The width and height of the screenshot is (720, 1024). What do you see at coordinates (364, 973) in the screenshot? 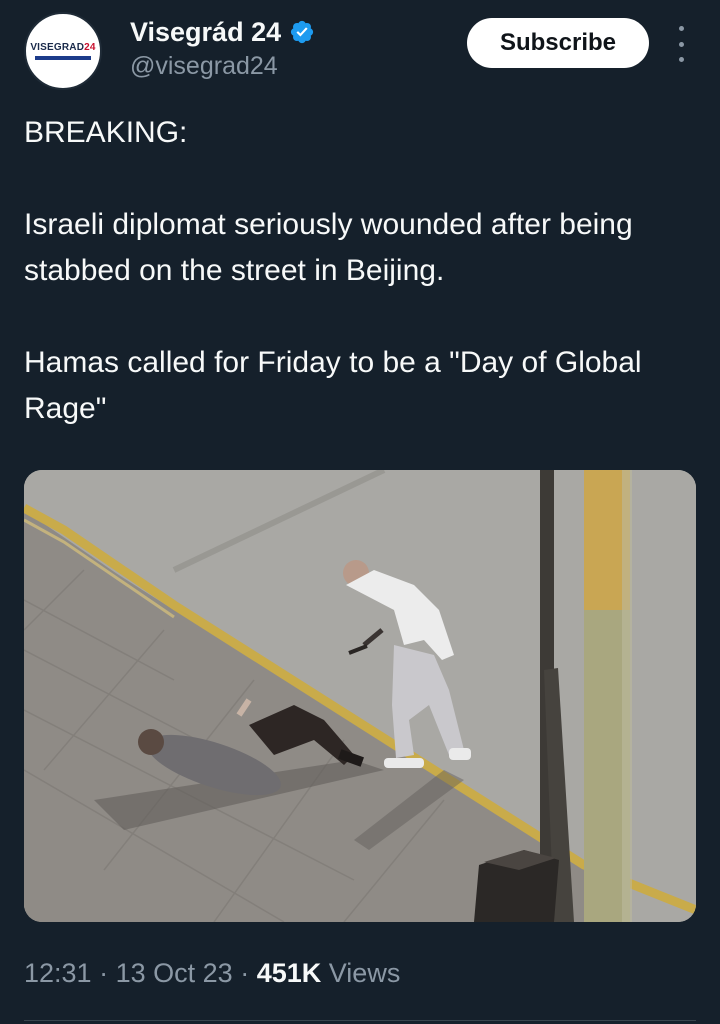
I see `views-label: Views` at bounding box center [364, 973].